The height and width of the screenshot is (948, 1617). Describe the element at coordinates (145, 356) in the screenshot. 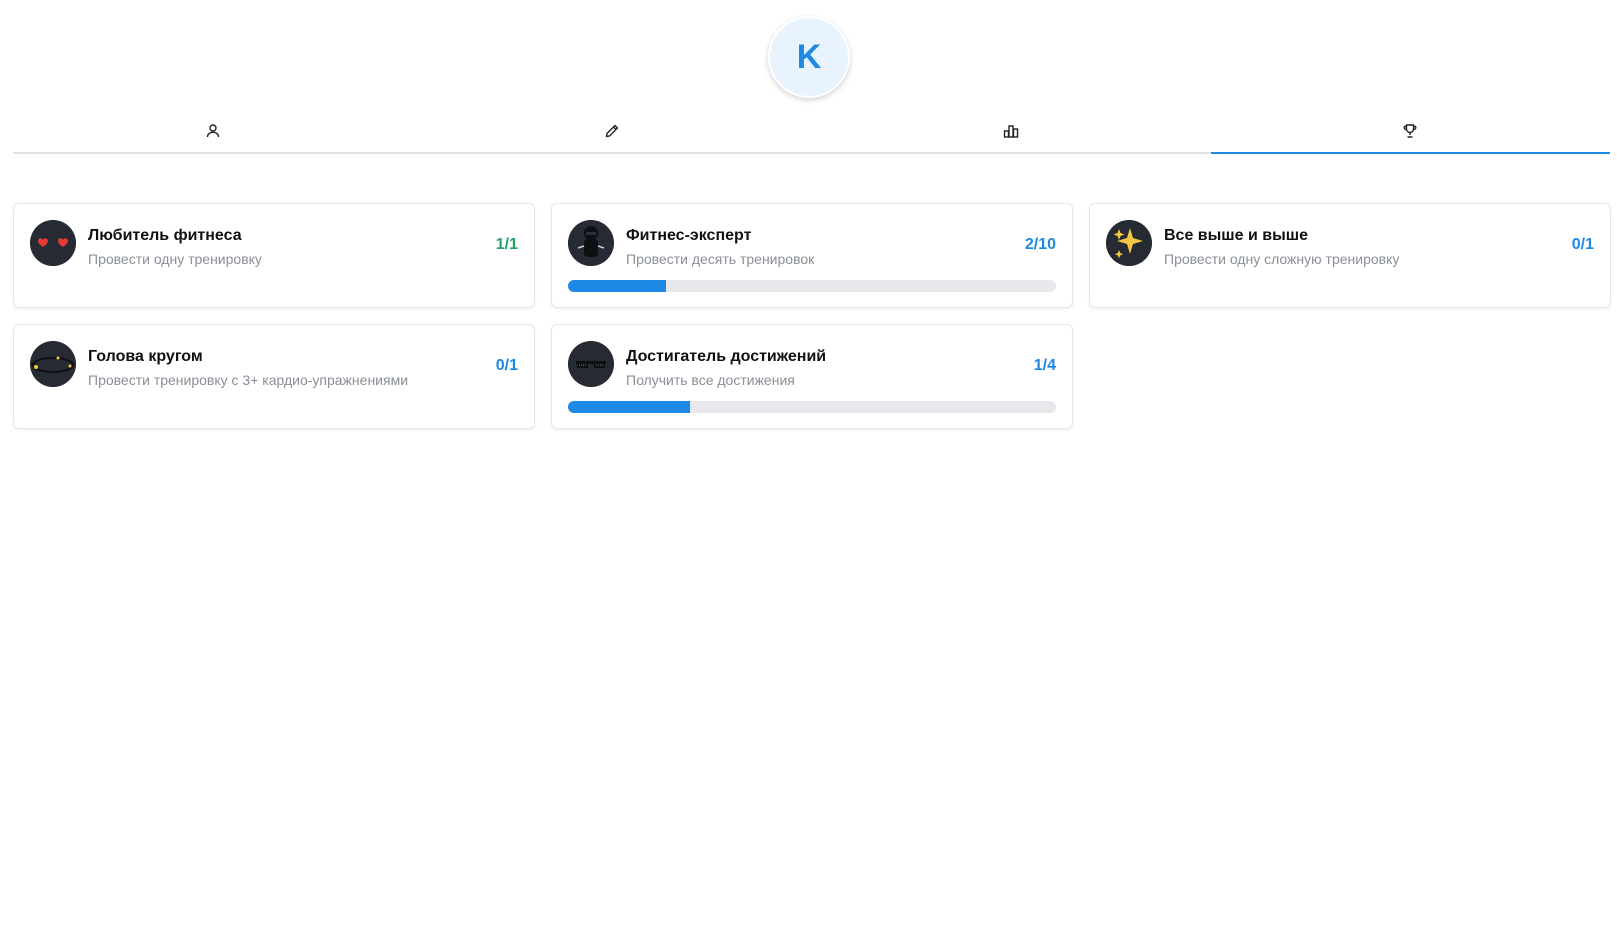

I see `achievement-title: Голова кругом` at that location.